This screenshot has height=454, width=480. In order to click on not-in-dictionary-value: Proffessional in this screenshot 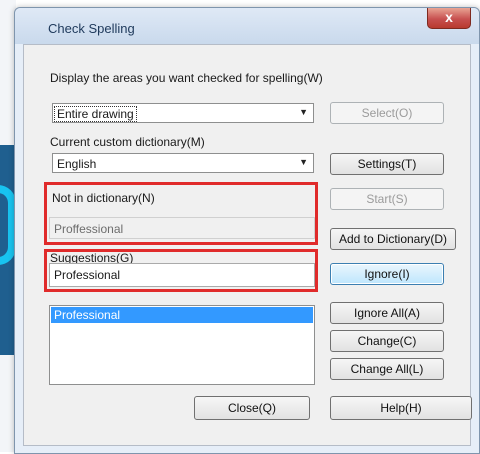, I will do `click(89, 229)`.